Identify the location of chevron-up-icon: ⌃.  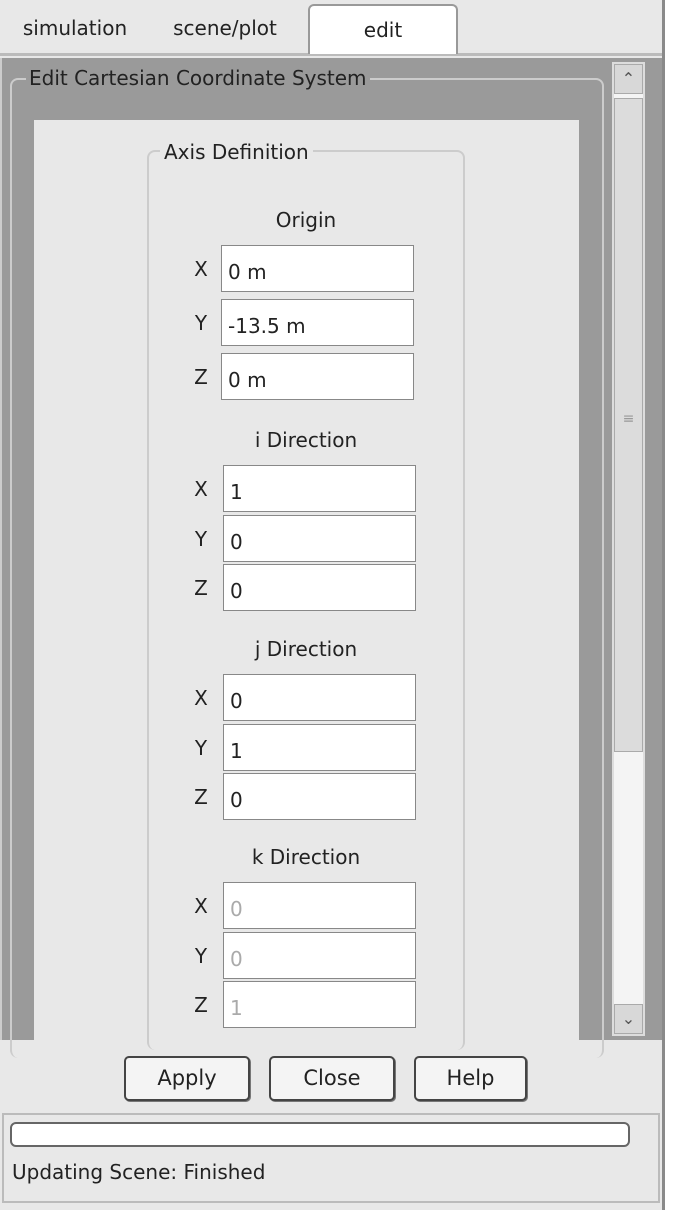
(628, 79).